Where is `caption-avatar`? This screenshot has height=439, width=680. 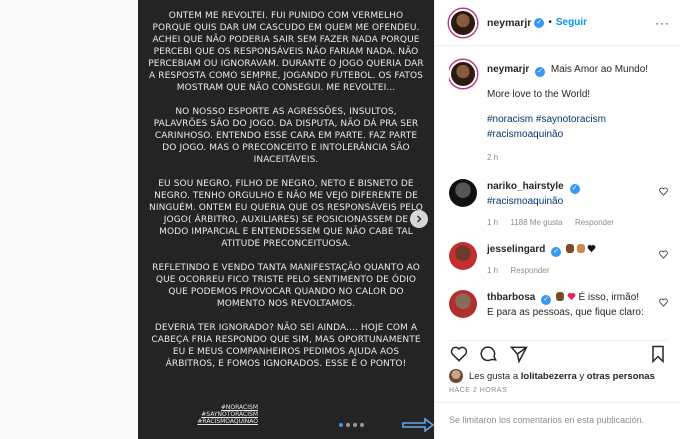 caption-avatar is located at coordinates (463, 74).